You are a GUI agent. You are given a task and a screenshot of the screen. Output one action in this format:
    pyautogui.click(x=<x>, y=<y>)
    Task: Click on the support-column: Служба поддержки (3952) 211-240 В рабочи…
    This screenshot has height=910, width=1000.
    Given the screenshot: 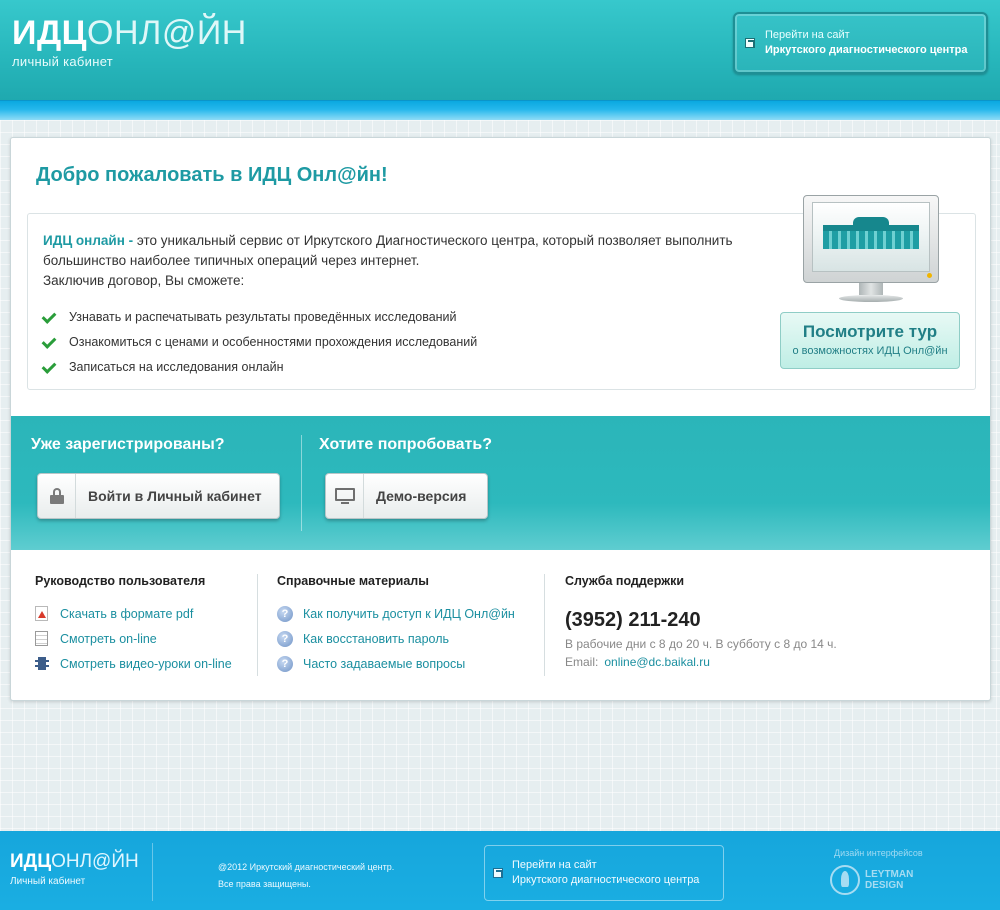 What is the action you would take?
    pyautogui.click(x=701, y=621)
    